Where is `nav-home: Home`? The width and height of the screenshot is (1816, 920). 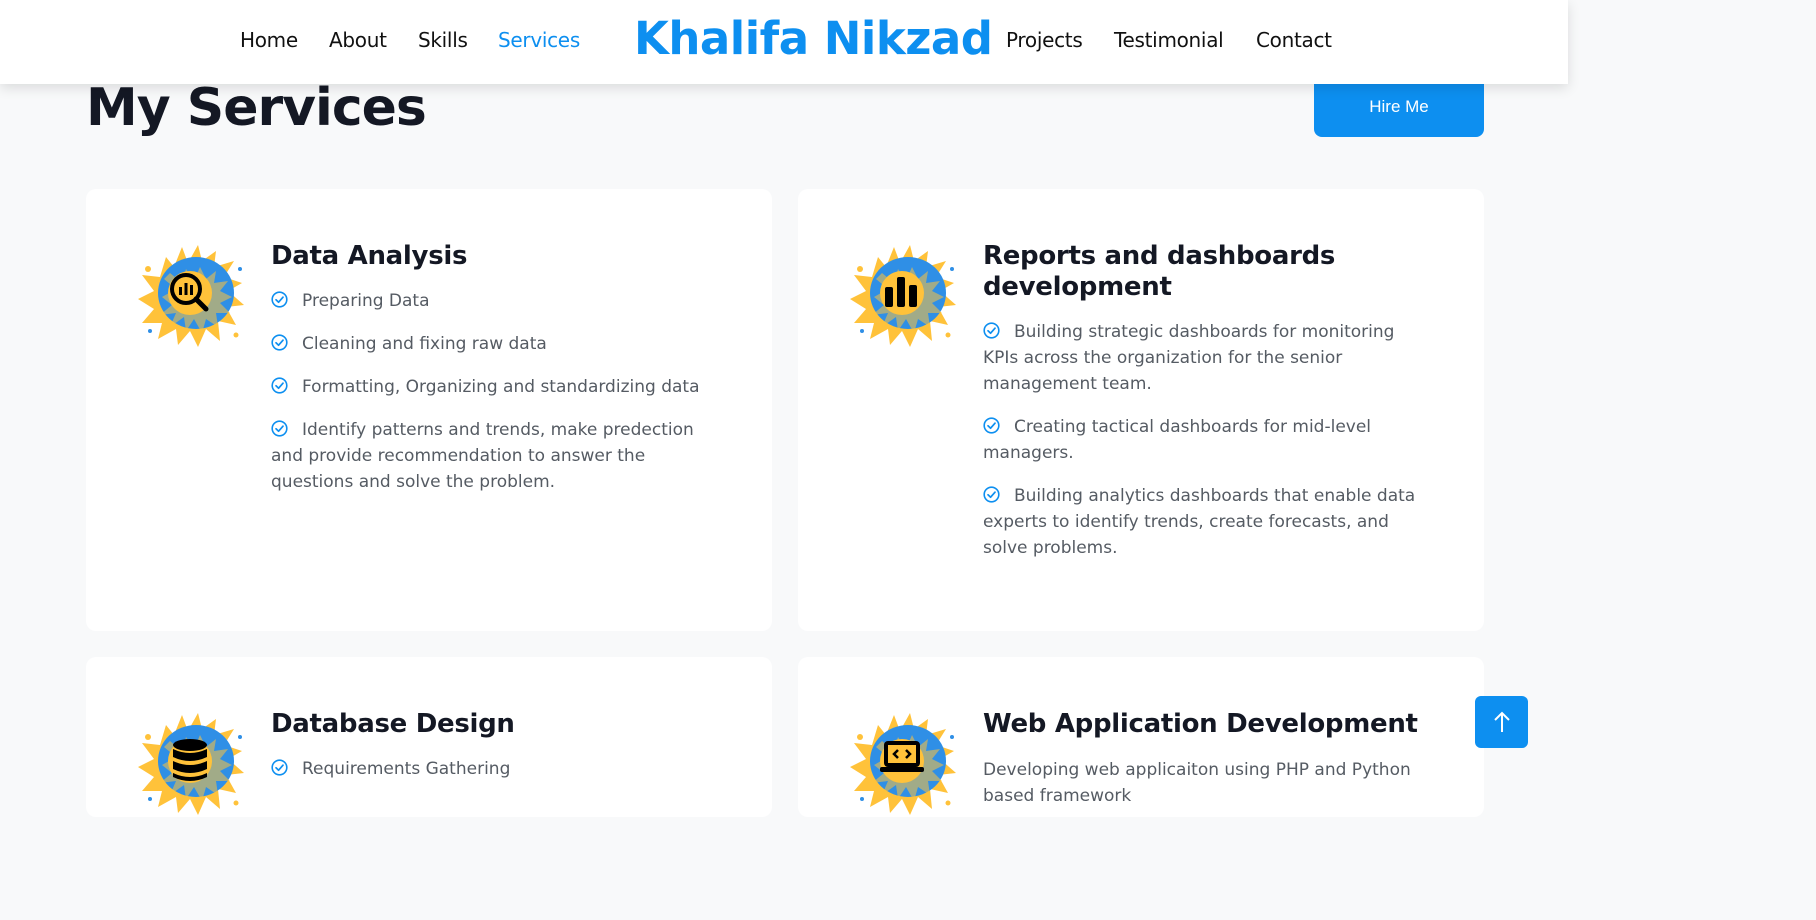
nav-home: Home is located at coordinates (269, 40).